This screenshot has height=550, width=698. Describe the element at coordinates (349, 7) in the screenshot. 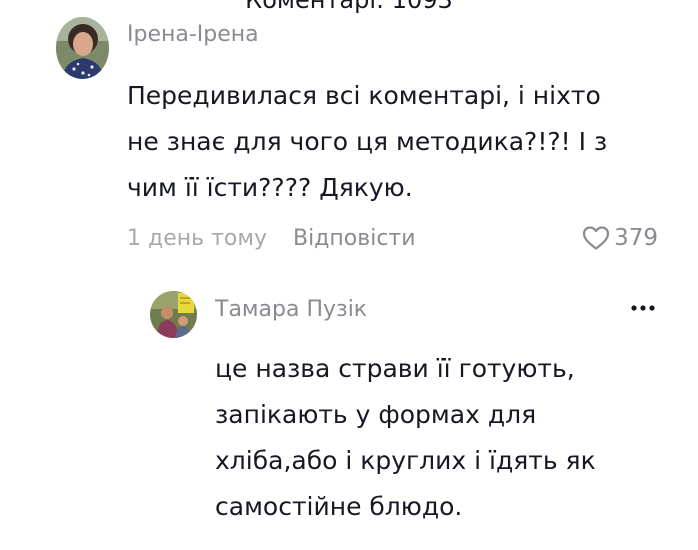

I see `comments-count-title: Коментарі: 1093` at that location.